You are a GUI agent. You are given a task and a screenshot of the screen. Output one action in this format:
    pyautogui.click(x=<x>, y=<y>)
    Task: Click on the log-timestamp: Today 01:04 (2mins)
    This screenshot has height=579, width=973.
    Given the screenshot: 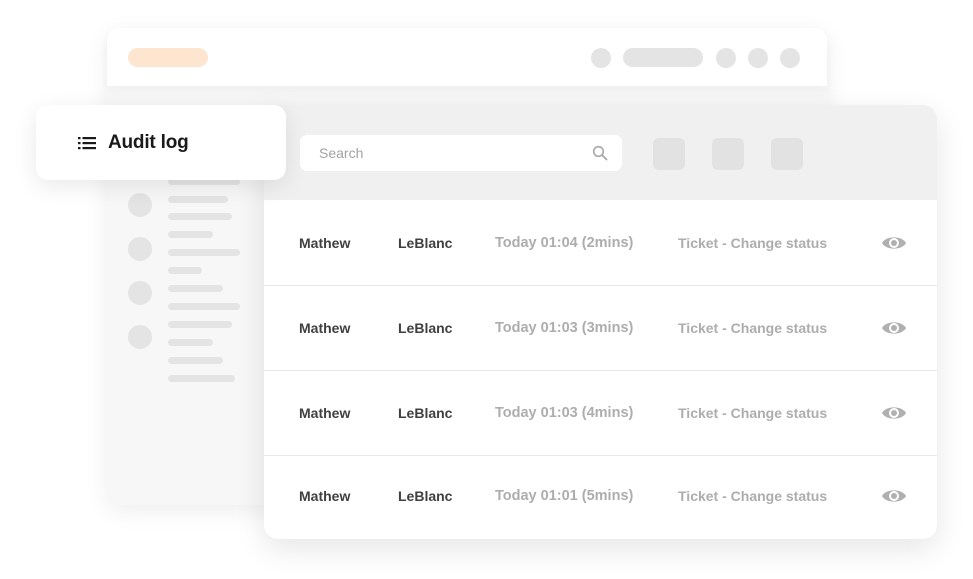 What is the action you would take?
    pyautogui.click(x=564, y=243)
    